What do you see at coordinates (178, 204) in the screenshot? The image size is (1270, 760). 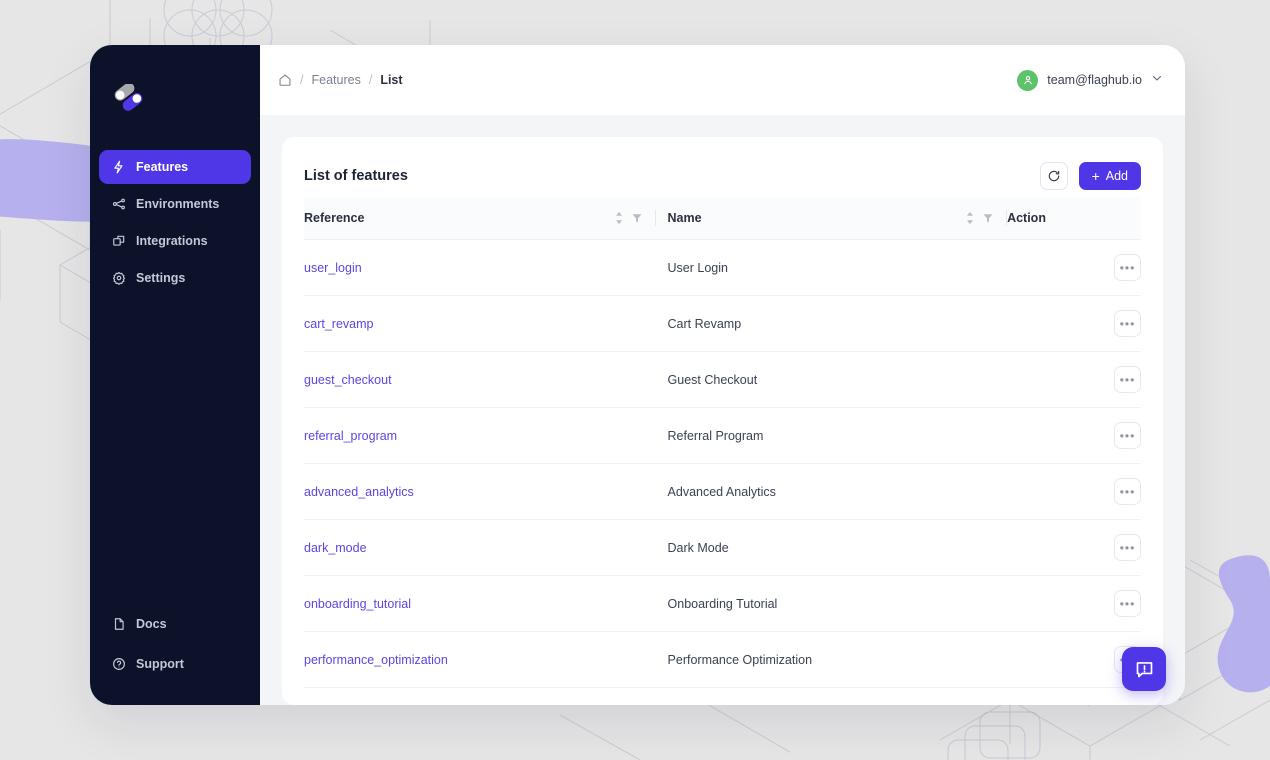 I see `sidebar-item-label: Environments` at bounding box center [178, 204].